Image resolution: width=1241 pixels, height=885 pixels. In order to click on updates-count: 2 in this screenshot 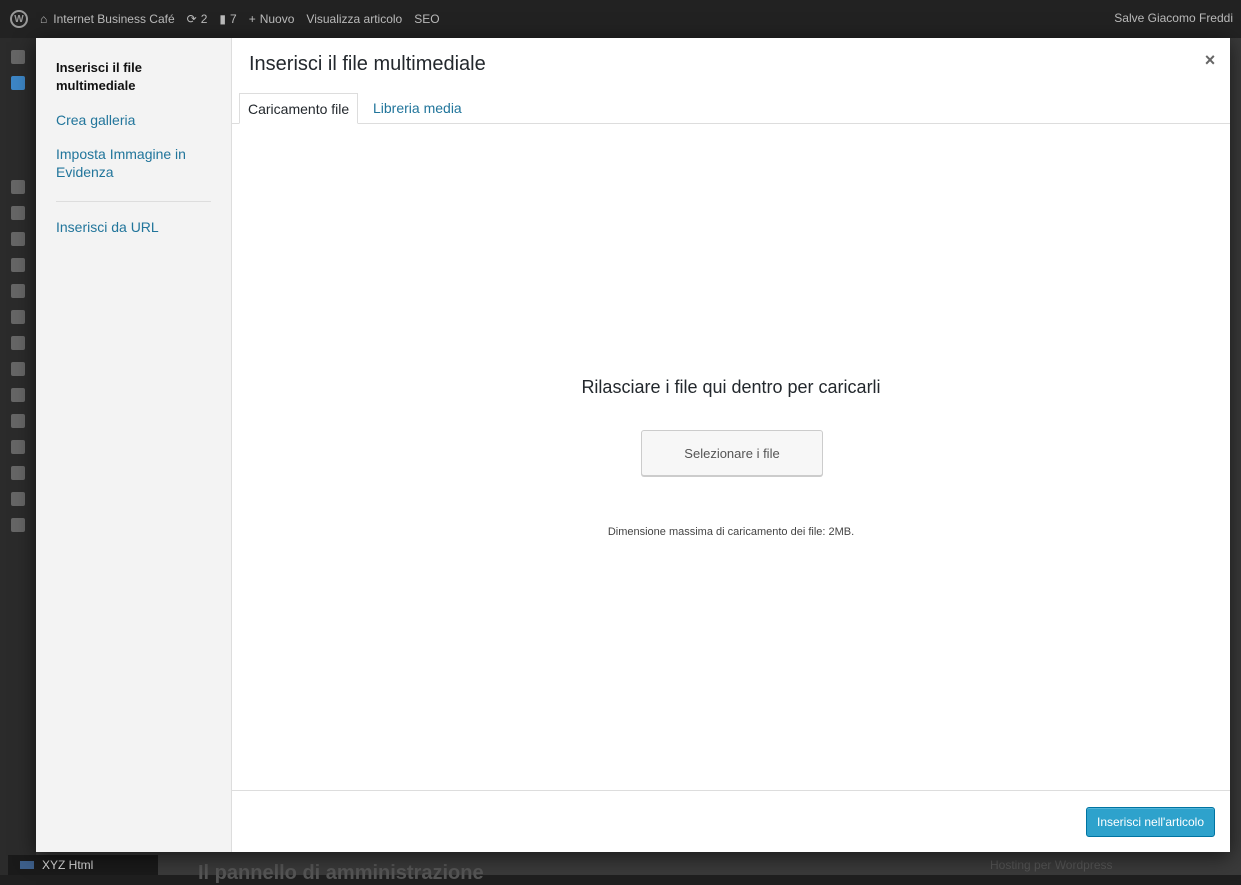, I will do `click(204, 19)`.